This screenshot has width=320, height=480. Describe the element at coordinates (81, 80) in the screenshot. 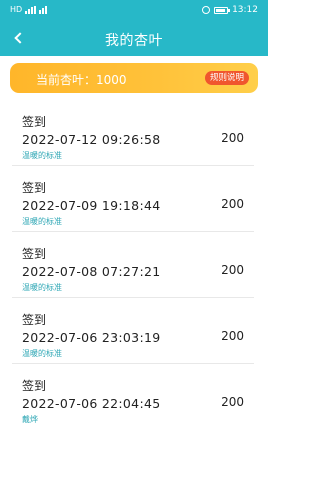

I see `balance-label: 当前杏叶：1000` at that location.